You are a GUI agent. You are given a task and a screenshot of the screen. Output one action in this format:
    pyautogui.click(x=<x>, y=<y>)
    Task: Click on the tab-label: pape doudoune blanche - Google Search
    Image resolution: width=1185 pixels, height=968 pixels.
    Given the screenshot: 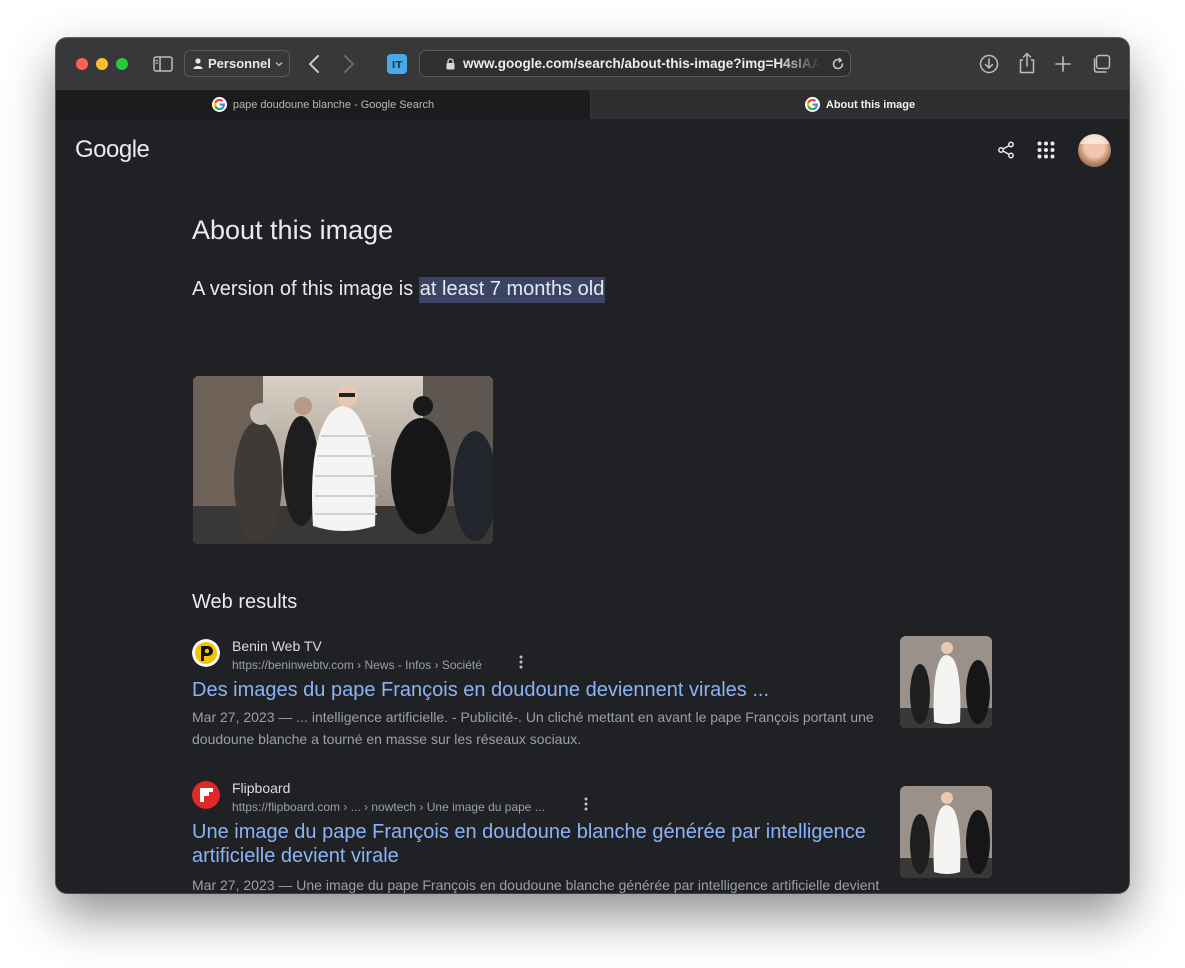 What is the action you would take?
    pyautogui.click(x=333, y=104)
    